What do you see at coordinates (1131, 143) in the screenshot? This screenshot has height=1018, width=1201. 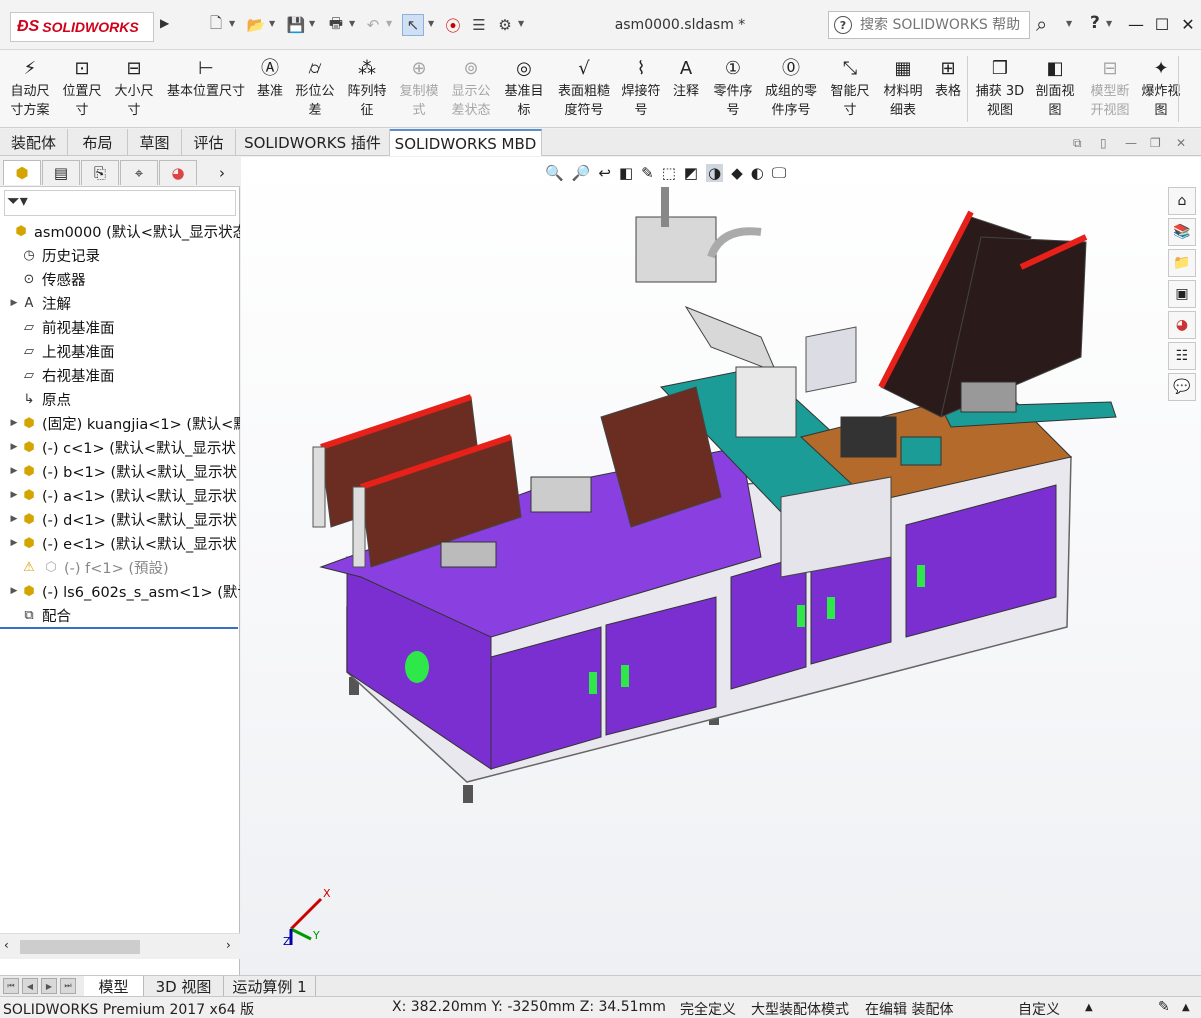 I see `viewport-minimize-icon: —` at bounding box center [1131, 143].